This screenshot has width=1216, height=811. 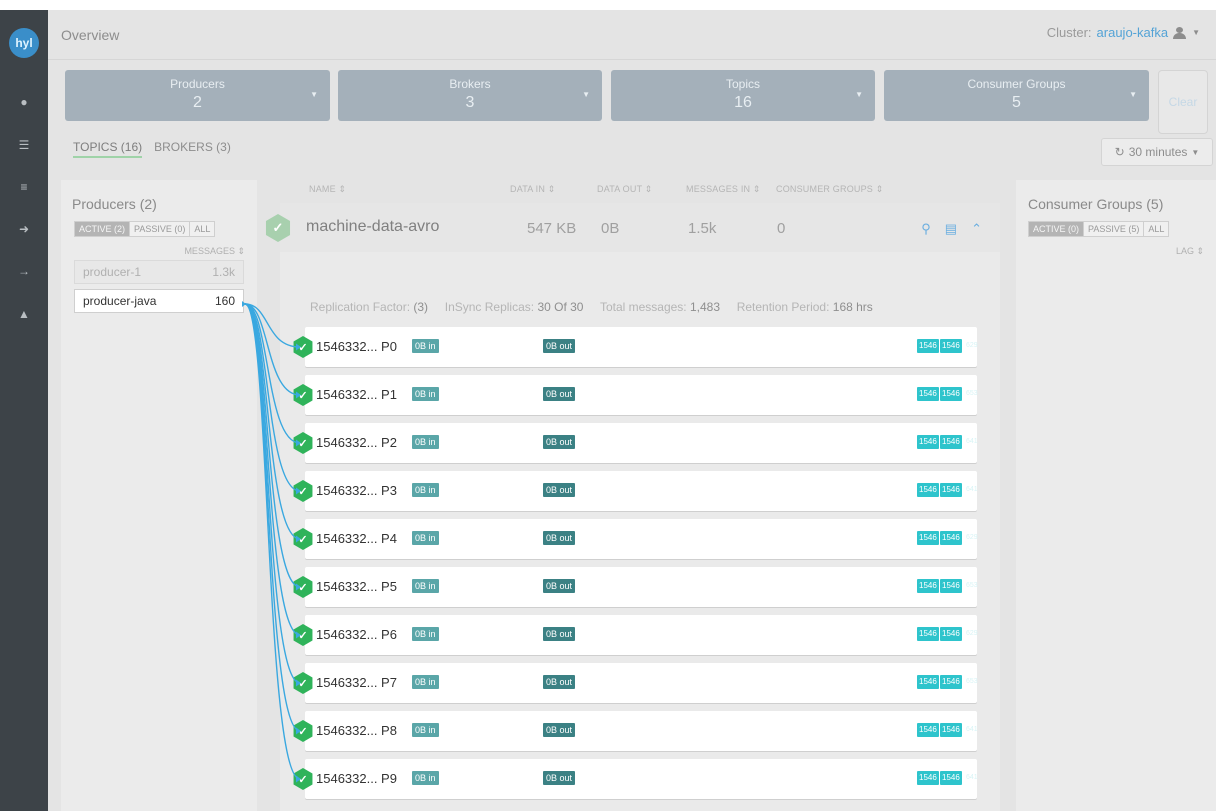 What do you see at coordinates (120, 301) in the screenshot?
I see `producer-name: producer-java` at bounding box center [120, 301].